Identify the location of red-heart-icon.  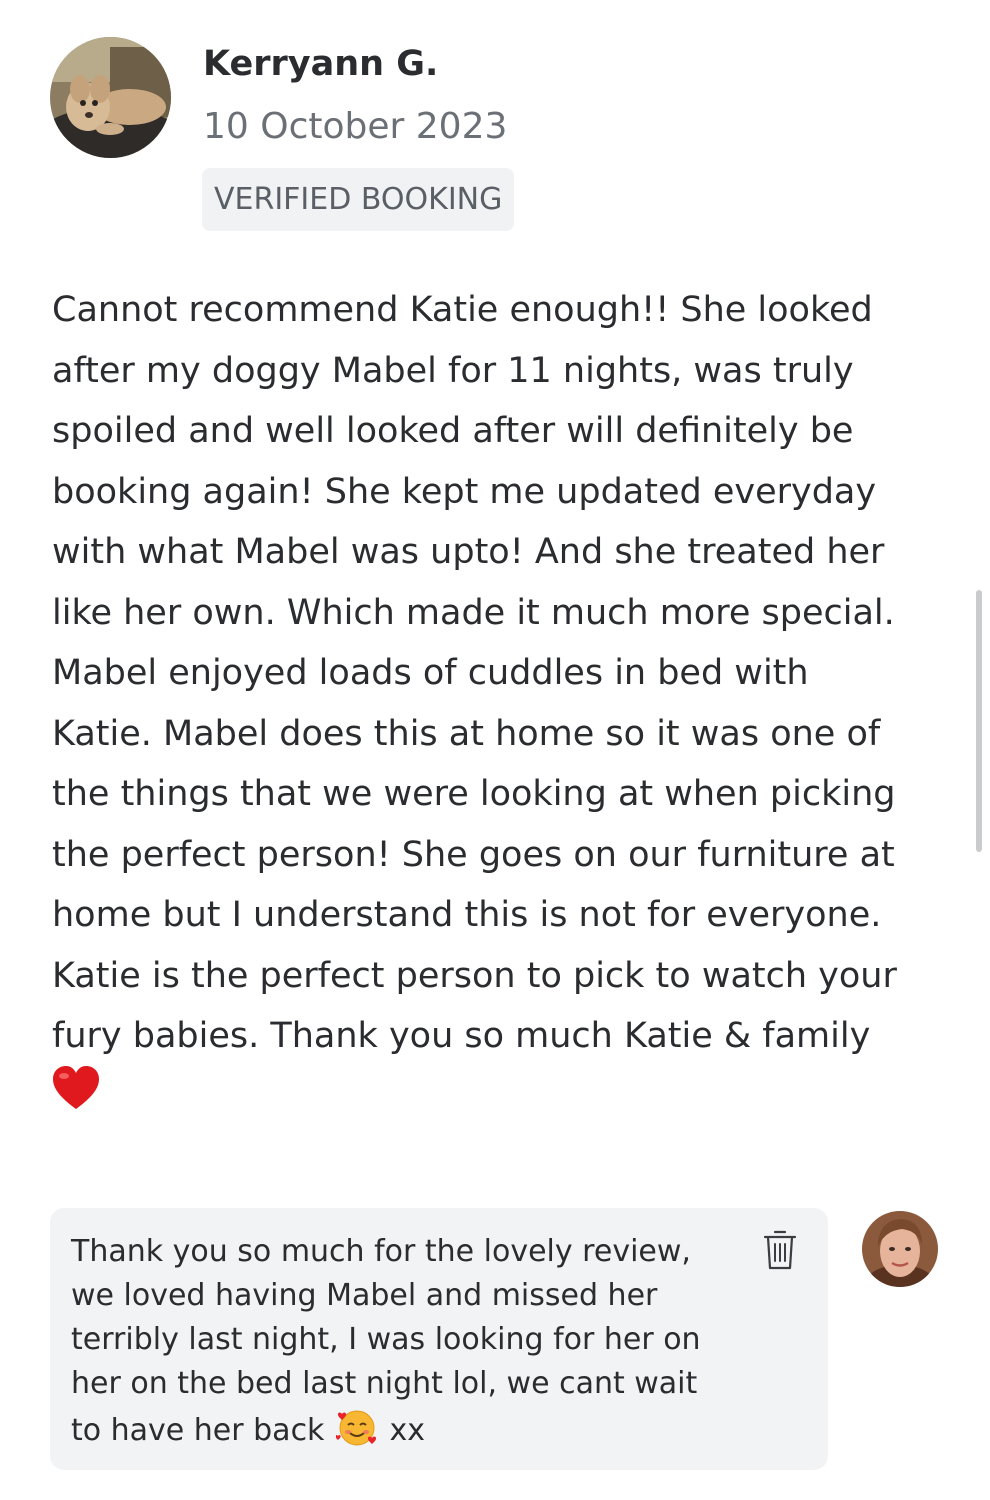
(76, 1089).